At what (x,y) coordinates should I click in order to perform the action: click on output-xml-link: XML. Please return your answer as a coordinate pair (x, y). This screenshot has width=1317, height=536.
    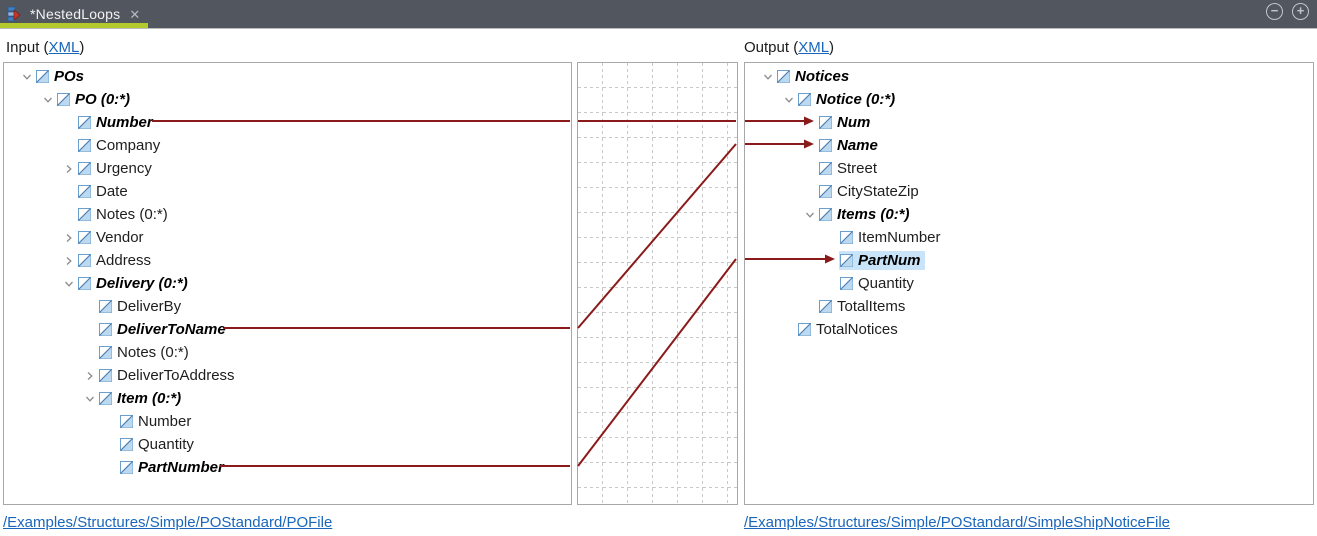
    Looking at the image, I should click on (813, 47).